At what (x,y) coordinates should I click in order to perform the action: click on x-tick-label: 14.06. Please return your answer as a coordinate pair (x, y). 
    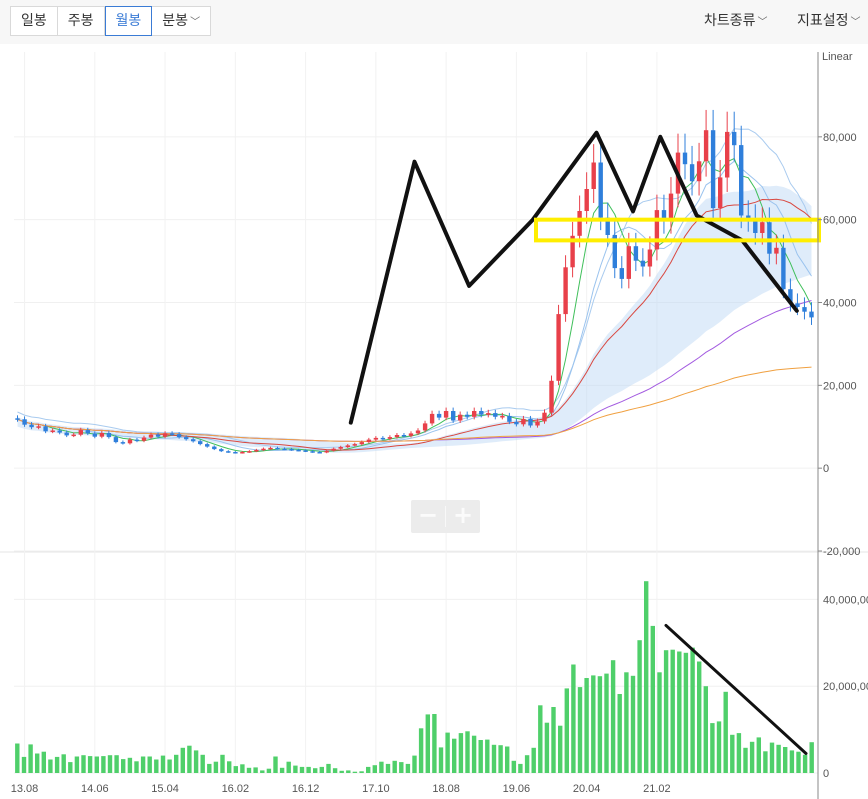
    Looking at the image, I should click on (95, 789).